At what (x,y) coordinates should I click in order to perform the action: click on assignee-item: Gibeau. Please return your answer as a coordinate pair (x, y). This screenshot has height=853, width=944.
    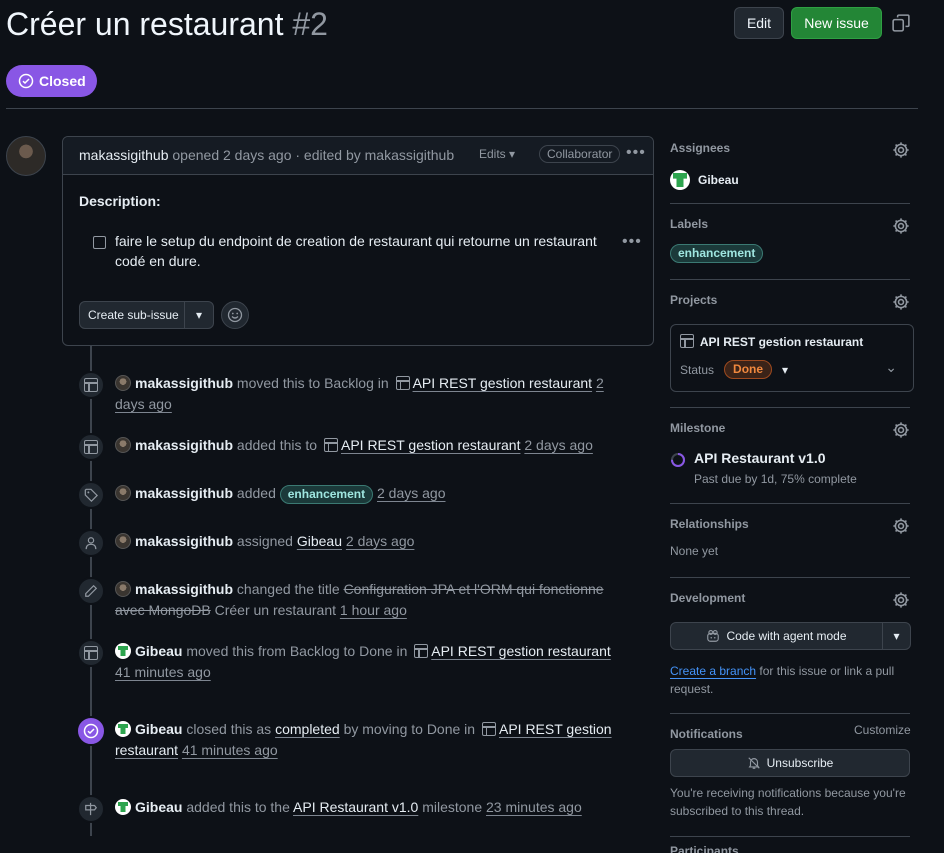
    Looking at the image, I should click on (790, 180).